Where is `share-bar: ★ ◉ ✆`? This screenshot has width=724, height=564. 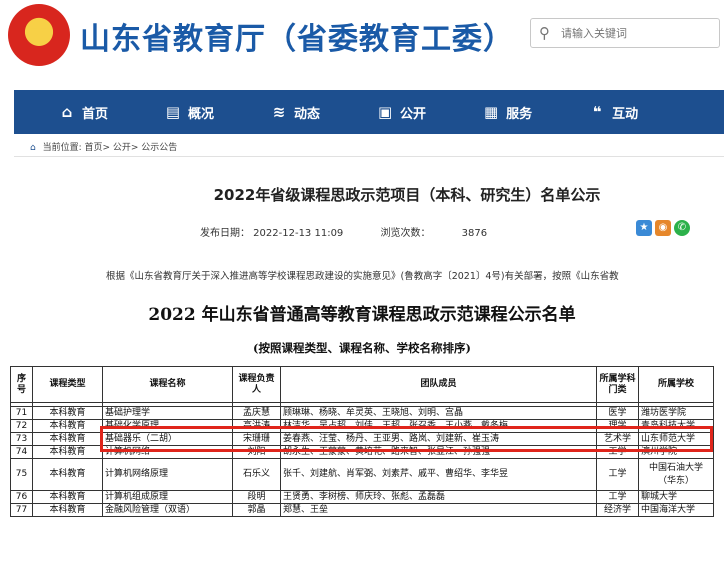
share-bar: ★ ◉ ✆ is located at coordinates (663, 228).